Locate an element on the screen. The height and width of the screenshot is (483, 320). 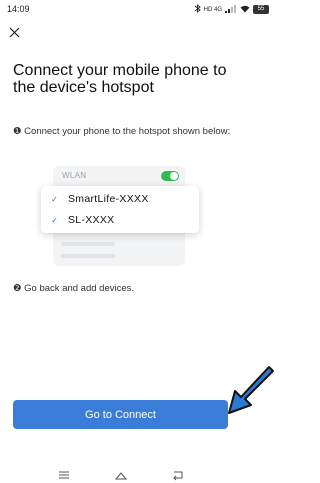
close-icon is located at coordinates (14, 32).